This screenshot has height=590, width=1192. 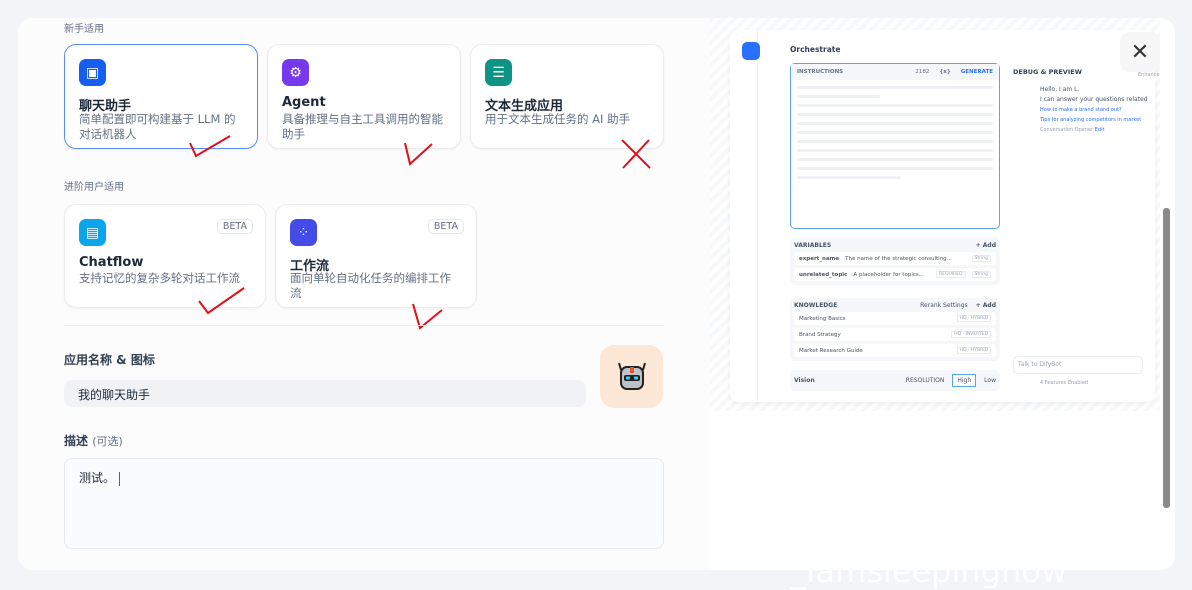 I want to click on scrollbar, so click(x=1166, y=358).